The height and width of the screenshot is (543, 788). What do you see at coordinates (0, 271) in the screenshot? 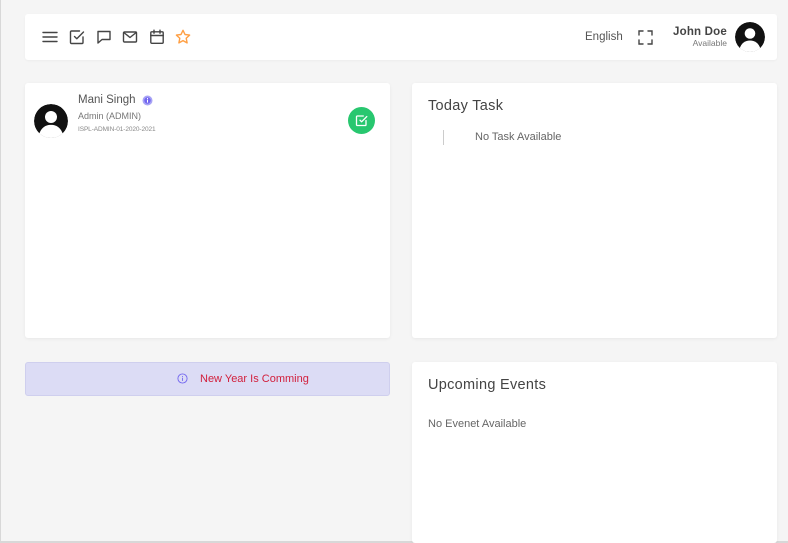
I see `page-border-left` at bounding box center [0, 271].